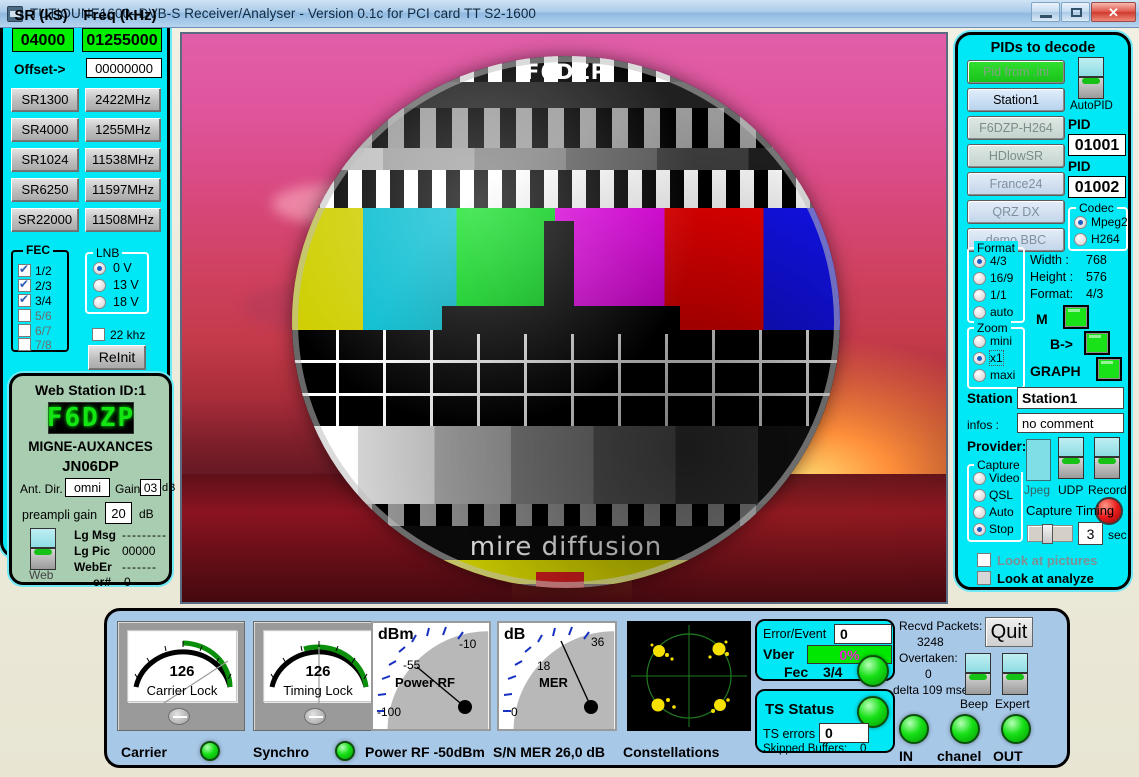  I want to click on capture-timing-slider, so click(1050, 534).